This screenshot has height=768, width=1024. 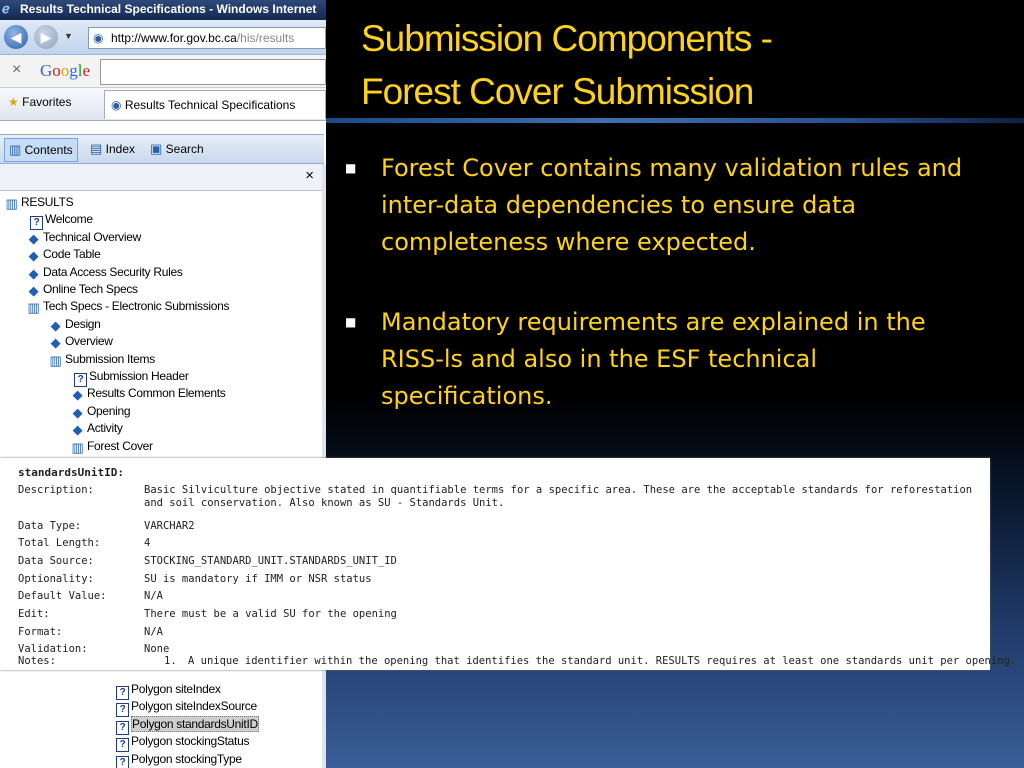 I want to click on spec-value: STOCKING_STANDARD_UNIT.STANDARDS_UNIT_ID, so click(x=270, y=561).